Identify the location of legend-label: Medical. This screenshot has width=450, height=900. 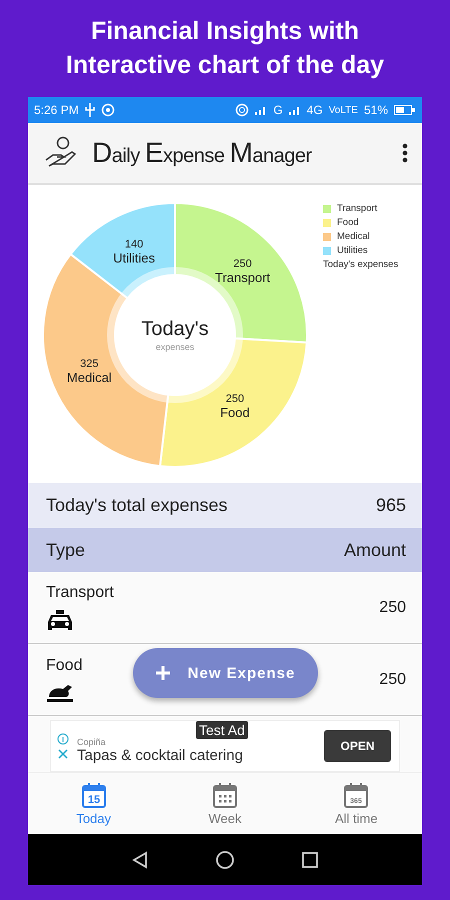
(353, 236).